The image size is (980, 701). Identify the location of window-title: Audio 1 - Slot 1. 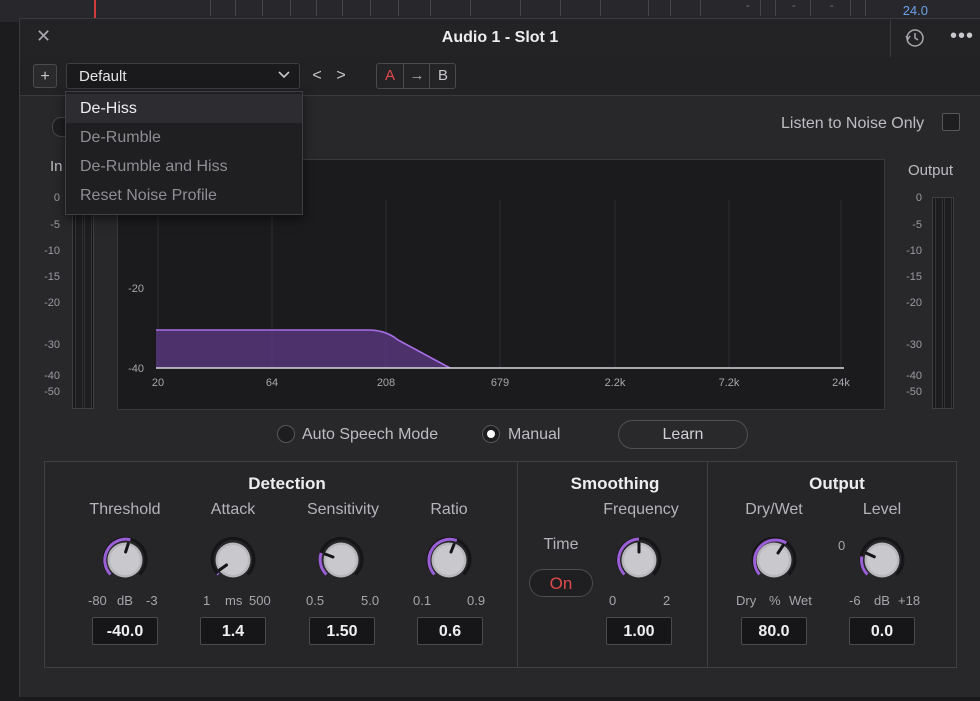
(500, 37).